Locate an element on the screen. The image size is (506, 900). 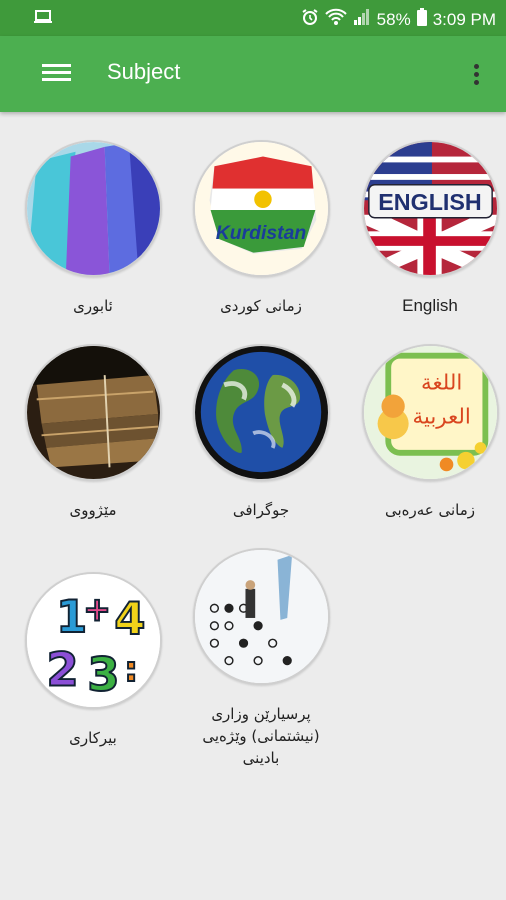
arabic-language-image: اللغة العربية is located at coordinates (430, 412).